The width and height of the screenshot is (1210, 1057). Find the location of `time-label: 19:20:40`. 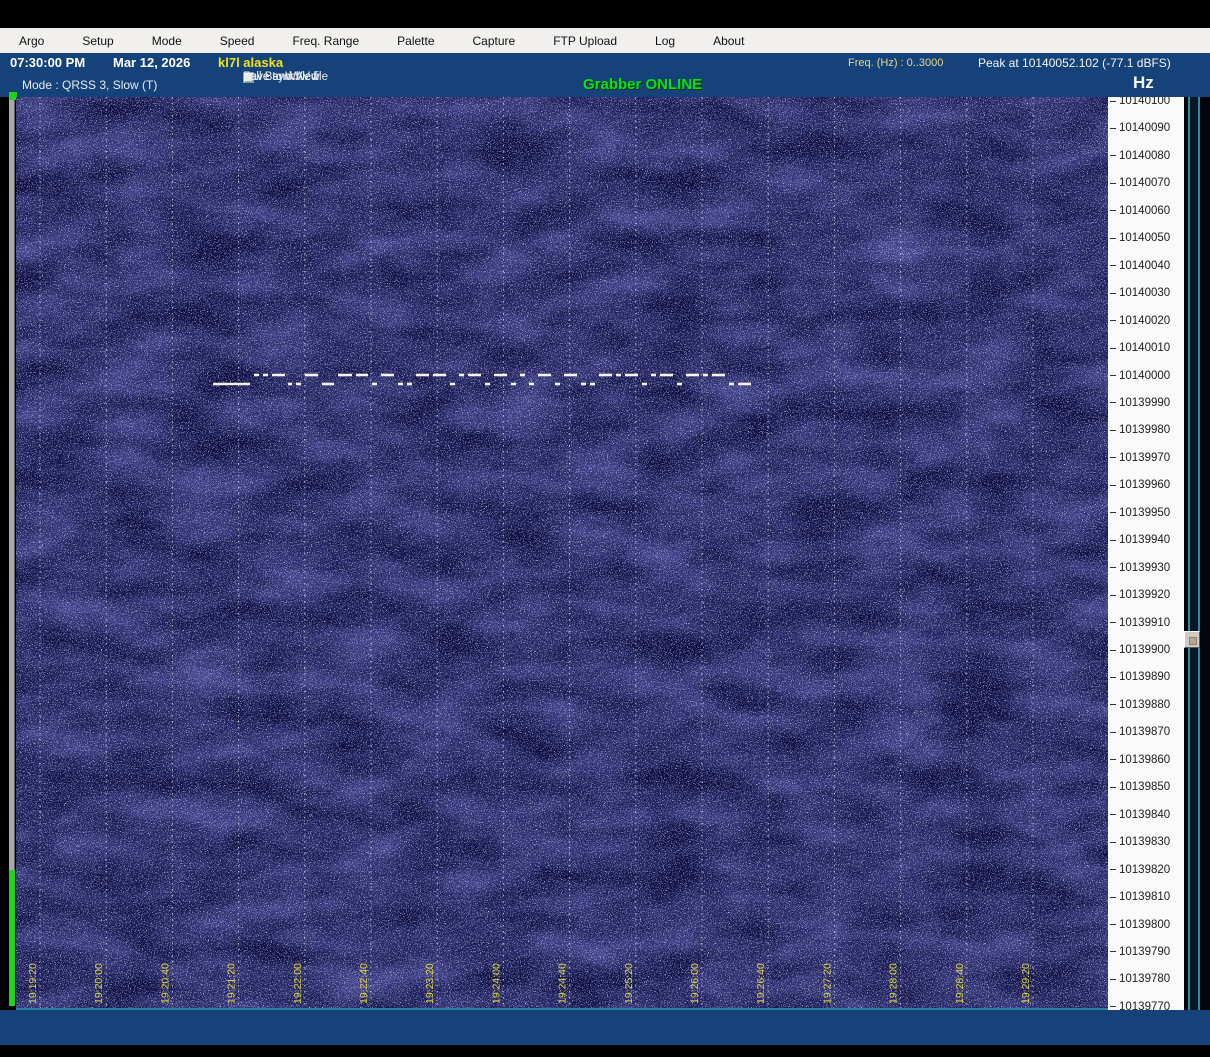

time-label: 19:20:40 is located at coordinates (165, 983).